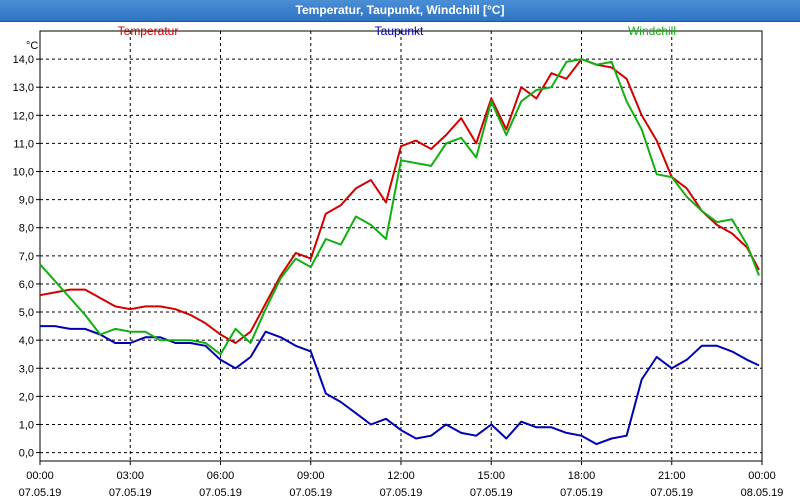  I want to click on legend-temperatur: Temperatur, so click(148, 31).